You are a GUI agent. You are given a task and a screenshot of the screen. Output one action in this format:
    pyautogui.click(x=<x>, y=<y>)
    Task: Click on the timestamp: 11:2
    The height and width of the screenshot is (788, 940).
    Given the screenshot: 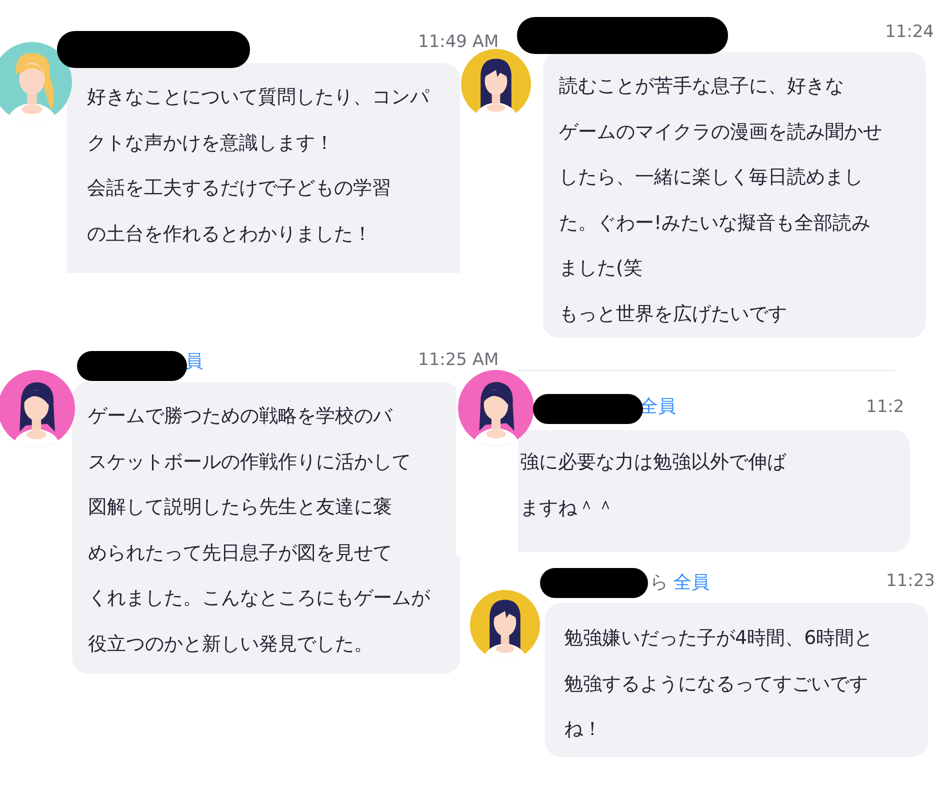 What is the action you would take?
    pyautogui.click(x=885, y=407)
    